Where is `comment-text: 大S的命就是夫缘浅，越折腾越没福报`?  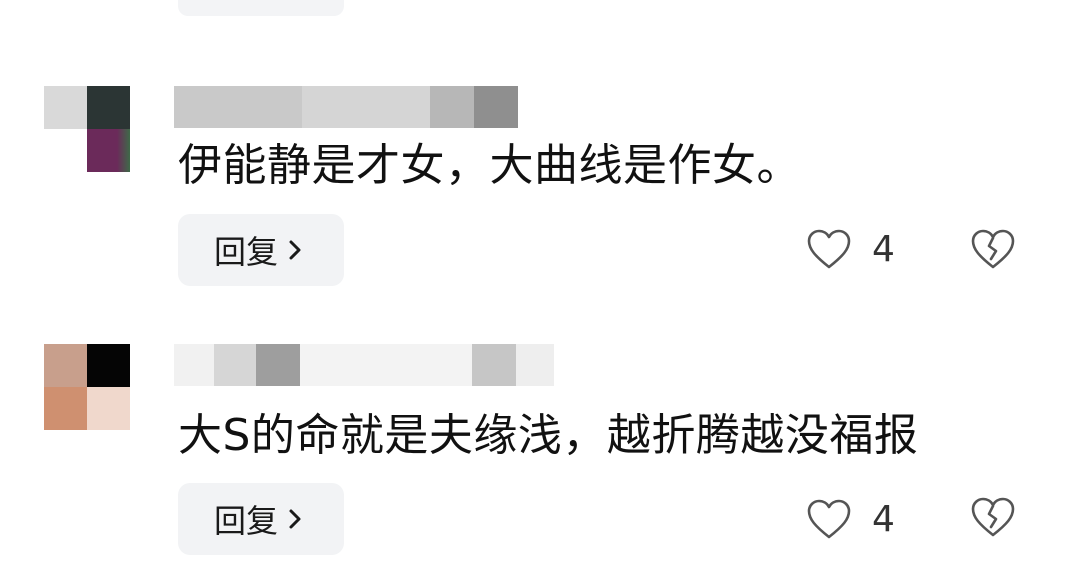
comment-text: 大S的命就是夫缘浅，越折腾越没福报 is located at coordinates (548, 435).